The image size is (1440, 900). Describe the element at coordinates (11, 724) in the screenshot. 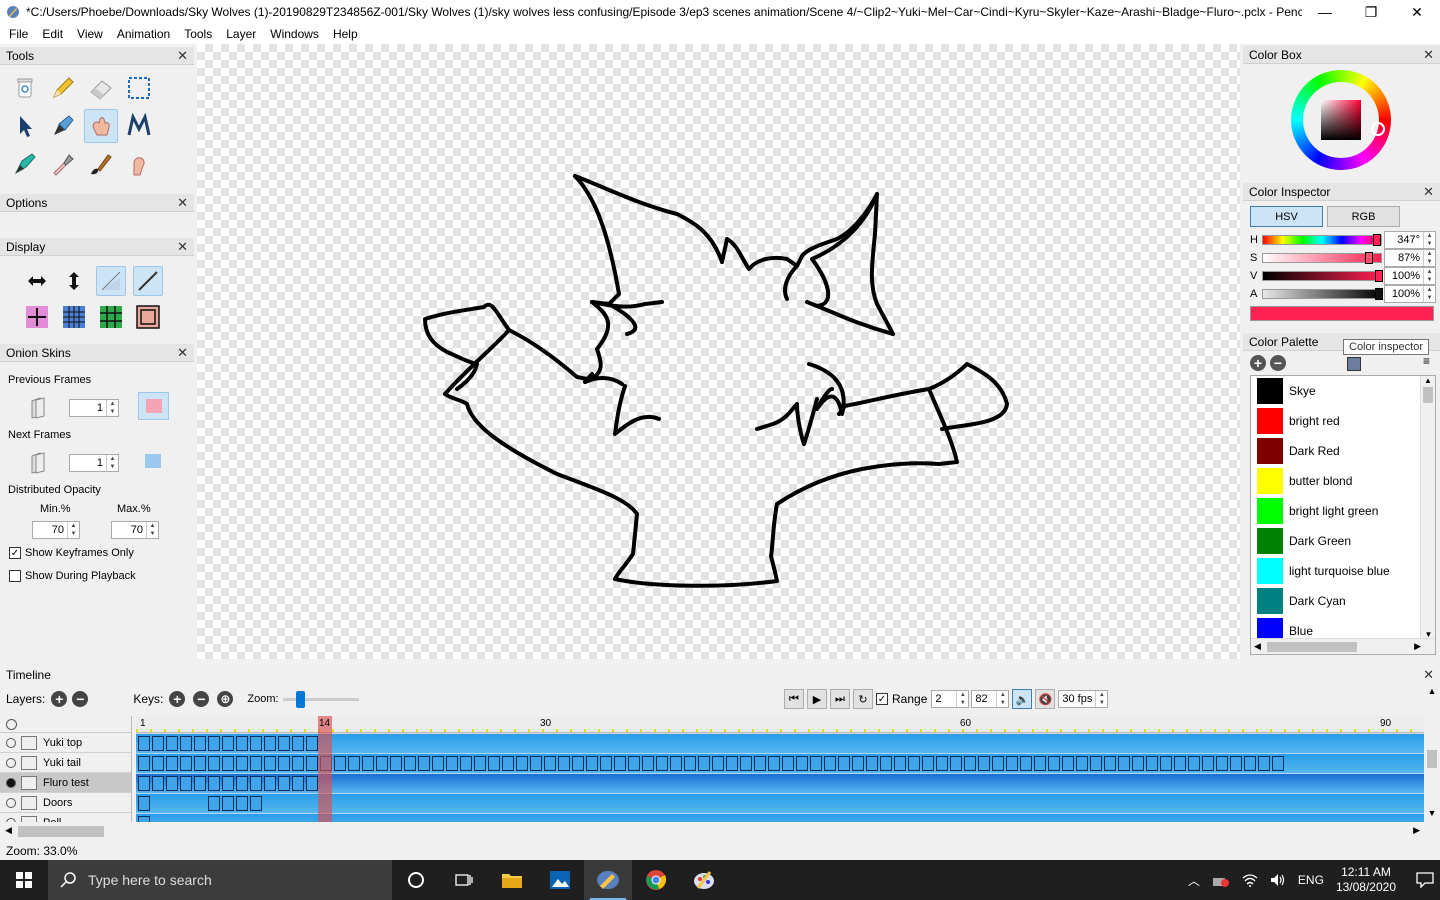

I see `visibility-all-icon` at that location.